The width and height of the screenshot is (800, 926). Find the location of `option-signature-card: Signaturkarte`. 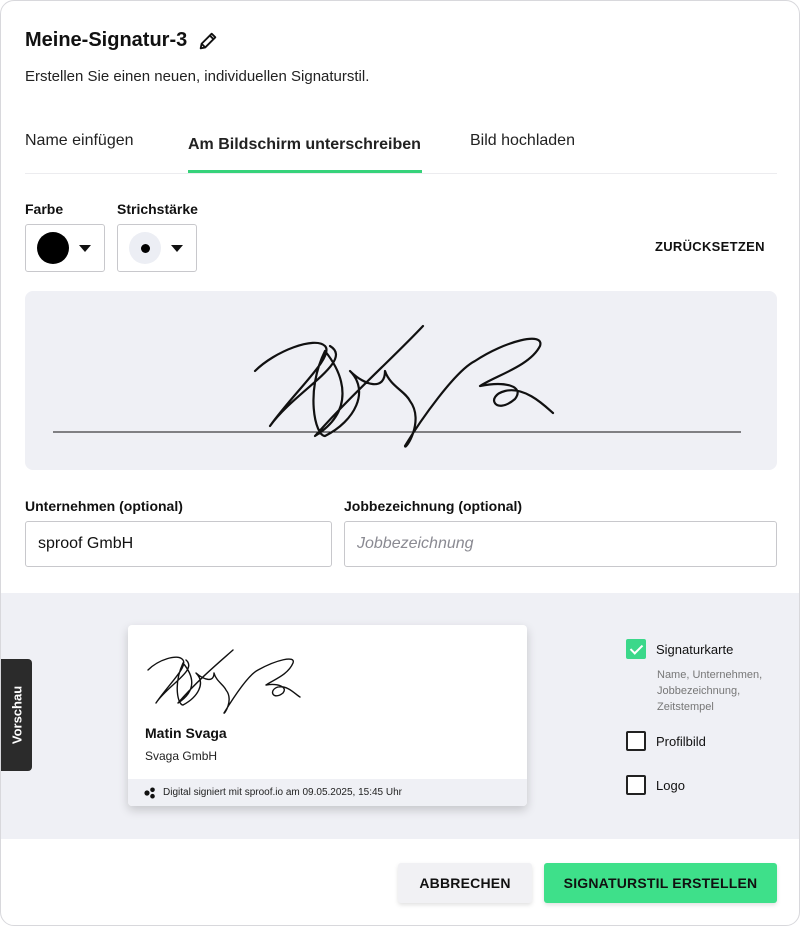

option-signature-card: Signaturkarte is located at coordinates (679, 649).